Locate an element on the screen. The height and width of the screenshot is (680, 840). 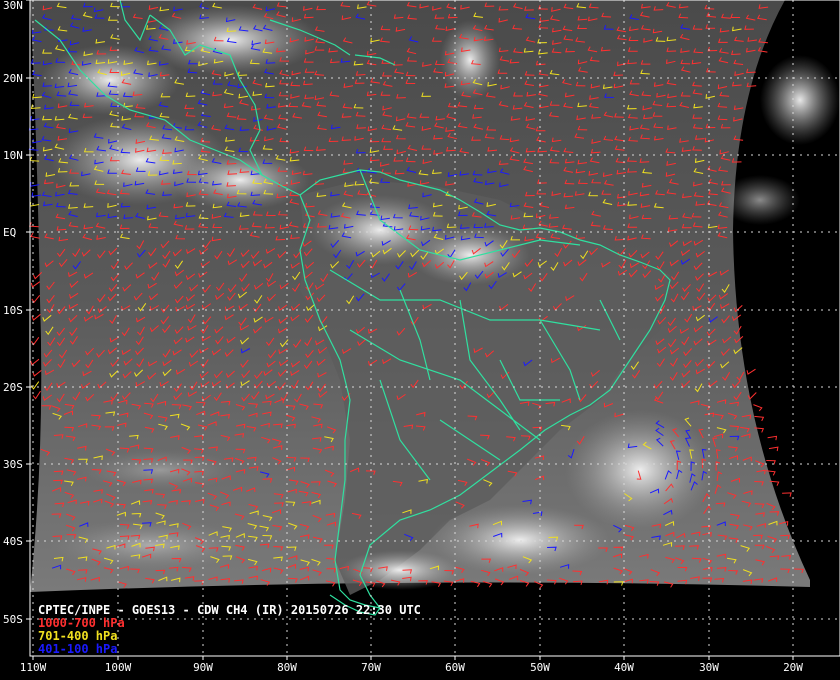
latitude-label: 30N is located at coordinates (13, 6).